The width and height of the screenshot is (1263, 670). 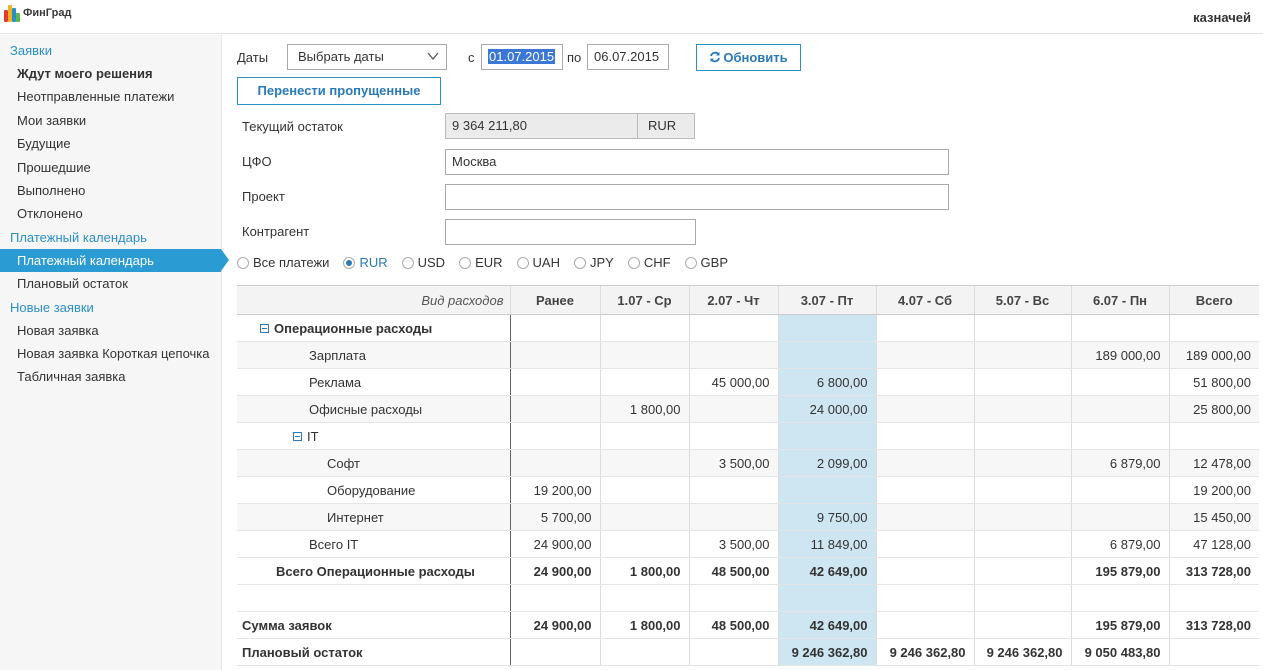 I want to click on to-label: по, so click(x=574, y=57).